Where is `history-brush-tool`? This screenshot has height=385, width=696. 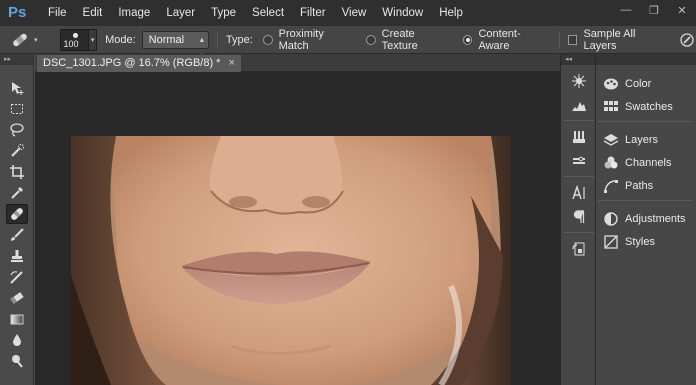
history-brush-tool is located at coordinates (17, 277).